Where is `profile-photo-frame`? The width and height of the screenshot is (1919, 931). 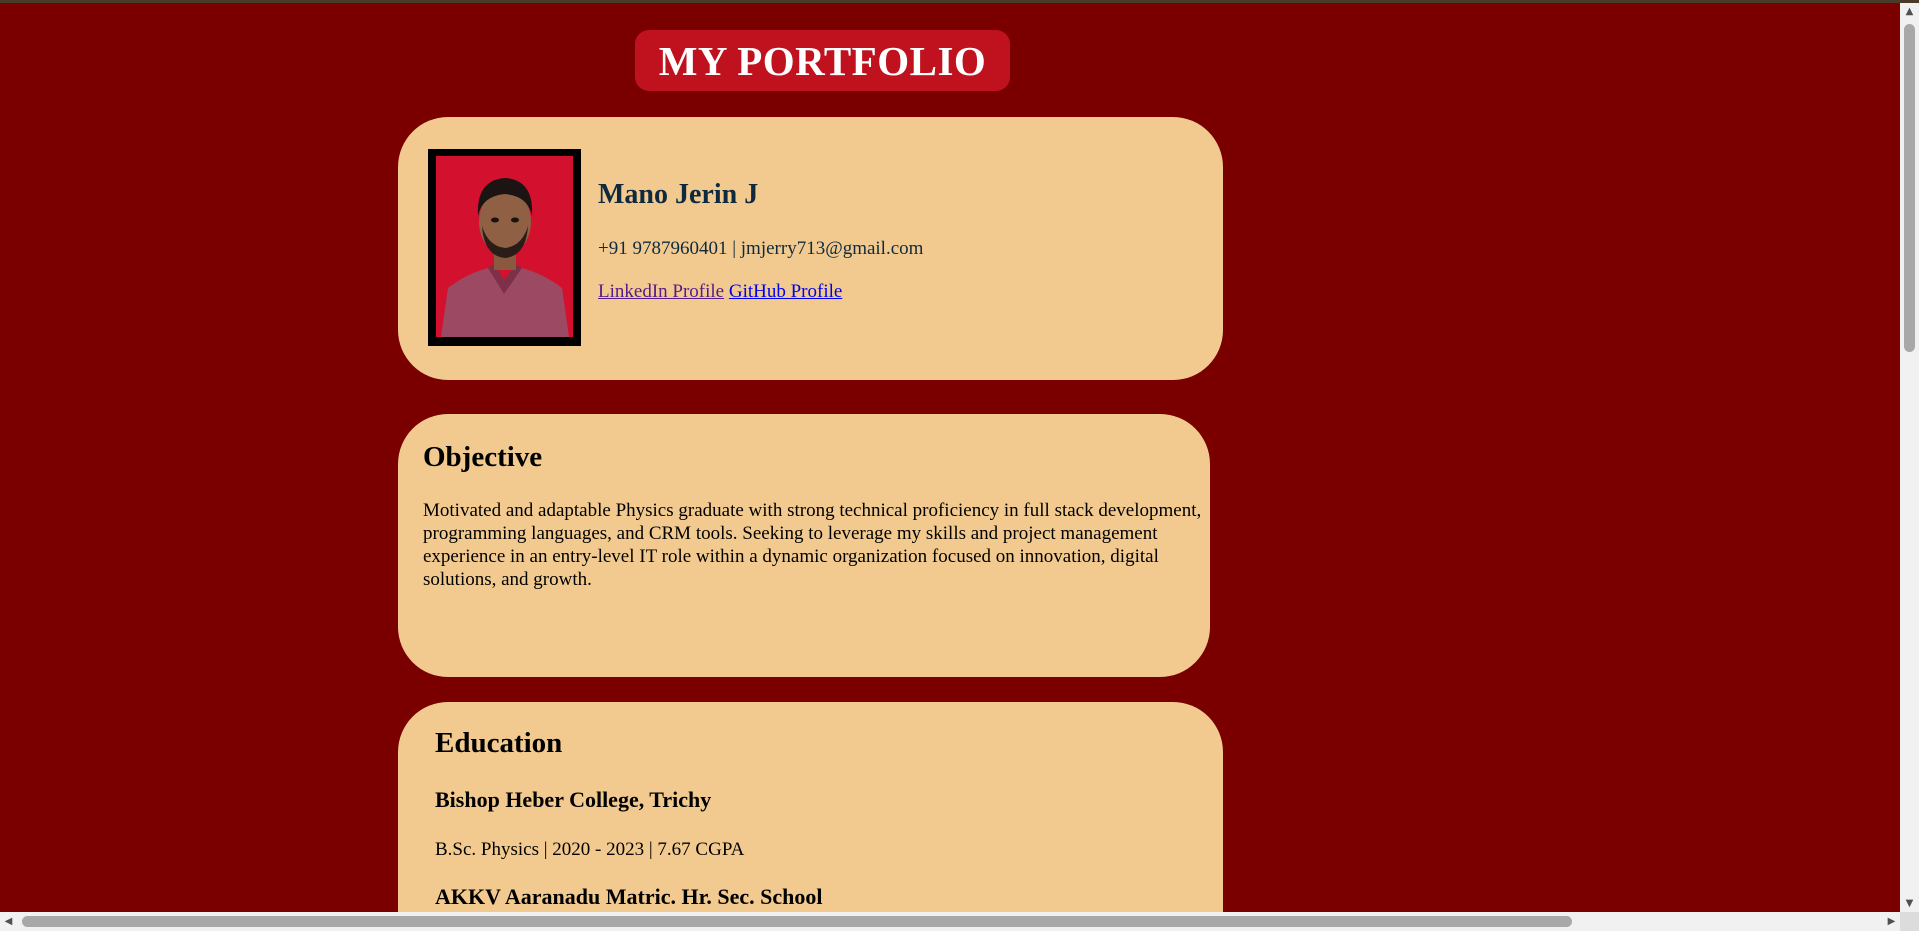
profile-photo-frame is located at coordinates (504, 247).